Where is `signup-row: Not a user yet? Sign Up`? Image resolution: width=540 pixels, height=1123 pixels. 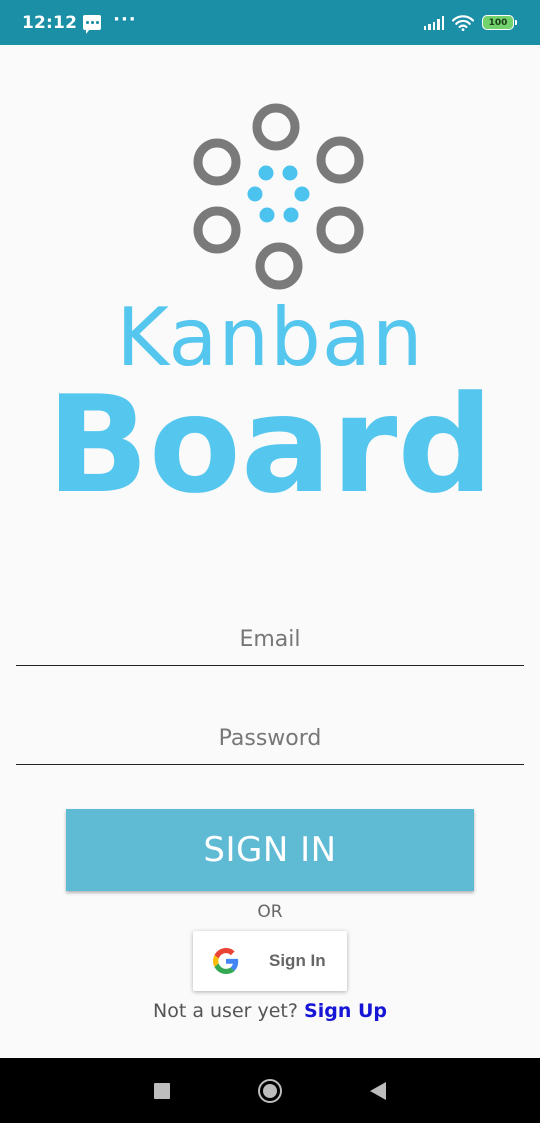
signup-row: Not a user yet? Sign Up is located at coordinates (270, 1011).